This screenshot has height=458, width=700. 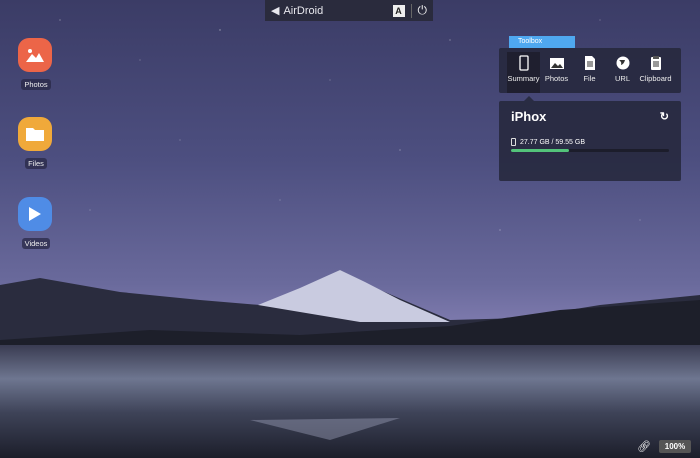 What do you see at coordinates (36, 243) in the screenshot?
I see `desktop-label: Videos` at bounding box center [36, 243].